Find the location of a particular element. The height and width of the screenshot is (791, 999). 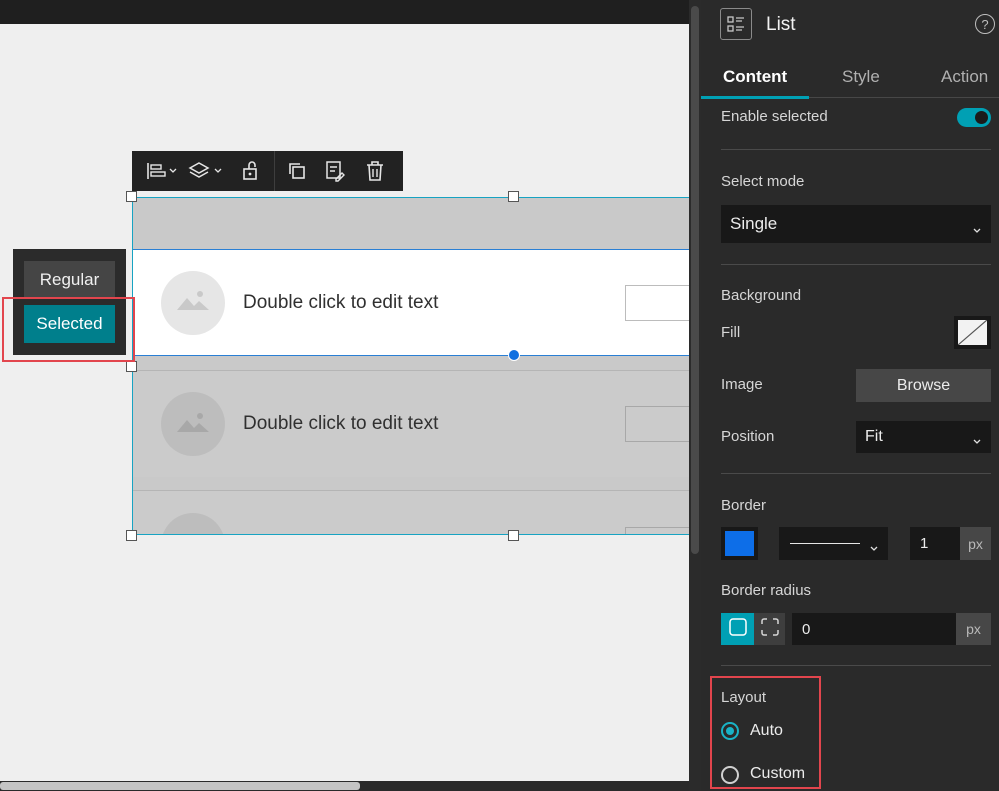

background-section-label: Background is located at coordinates (761, 295).